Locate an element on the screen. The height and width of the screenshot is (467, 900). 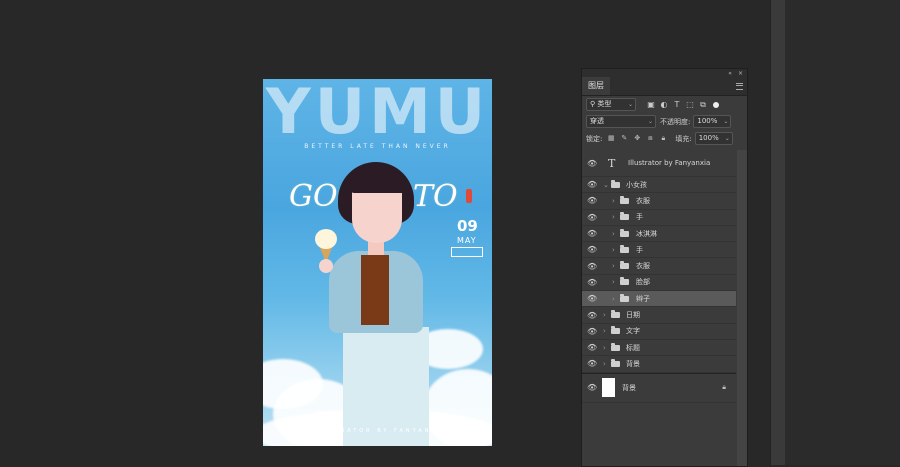
blend-mode-value: 穿透 is located at coordinates (597, 121).